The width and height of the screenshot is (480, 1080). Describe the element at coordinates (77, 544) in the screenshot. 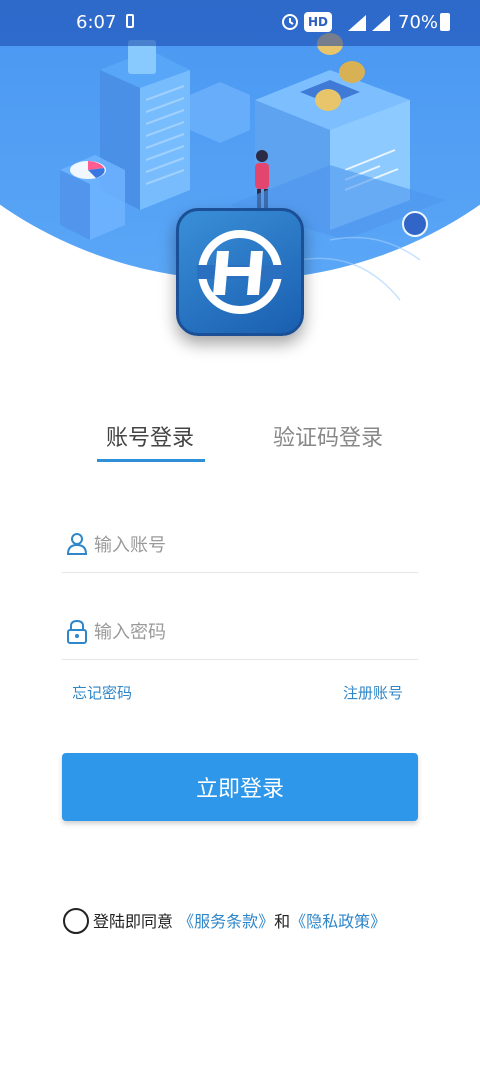

I see `user-icon` at that location.